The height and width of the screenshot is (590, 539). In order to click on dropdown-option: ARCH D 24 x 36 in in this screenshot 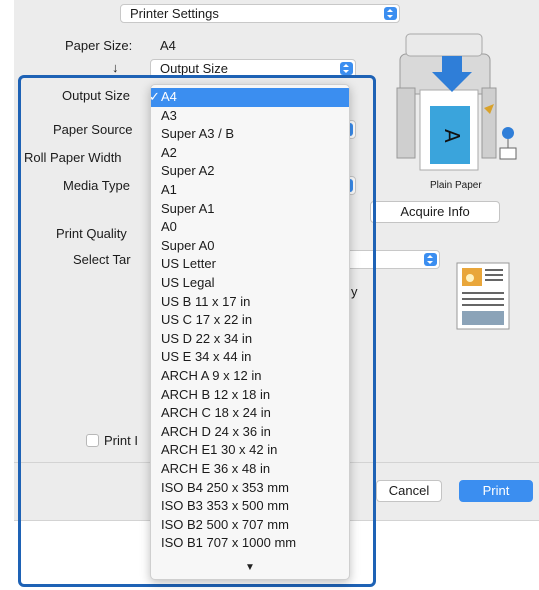, I will do `click(250, 432)`.